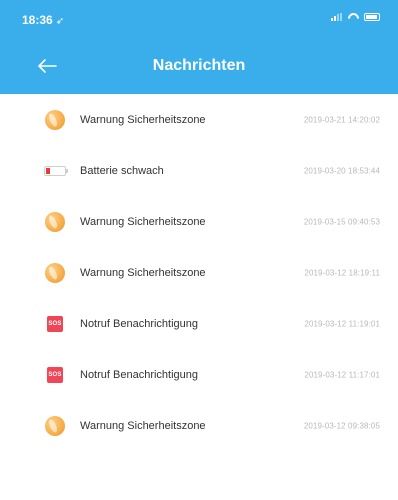 This screenshot has width=398, height=500. I want to click on status-bar: 18:36 ➶, so click(199, 19).